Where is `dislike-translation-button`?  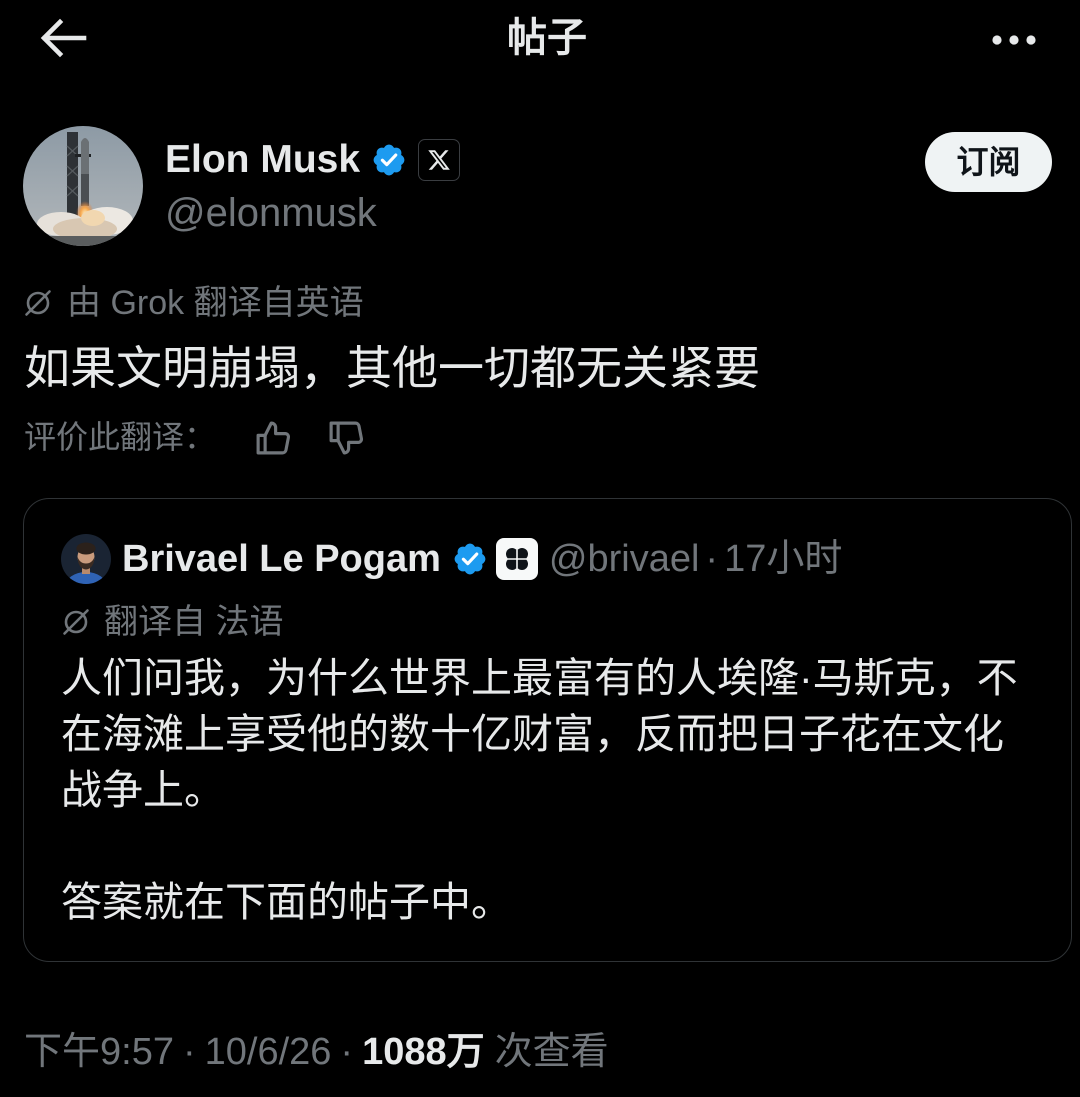
dislike-translation-button is located at coordinates (346, 438).